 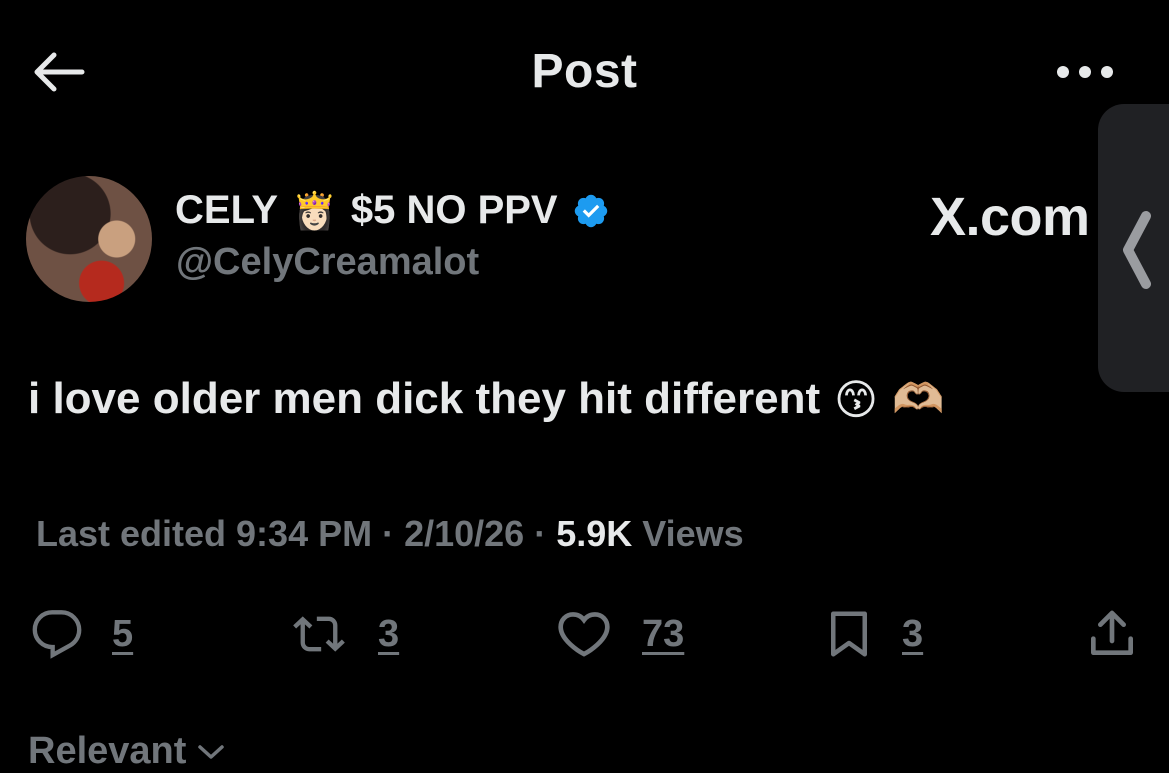 I want to click on chevron-down-icon, so click(x=211, y=751).